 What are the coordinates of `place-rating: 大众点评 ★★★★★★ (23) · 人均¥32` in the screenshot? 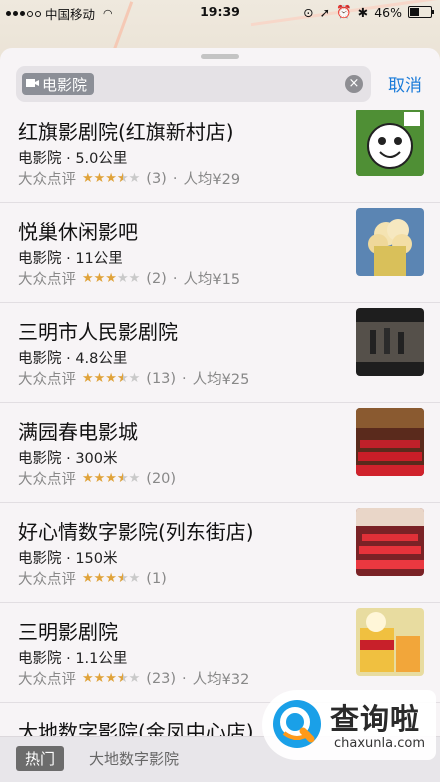 It's located at (133, 678).